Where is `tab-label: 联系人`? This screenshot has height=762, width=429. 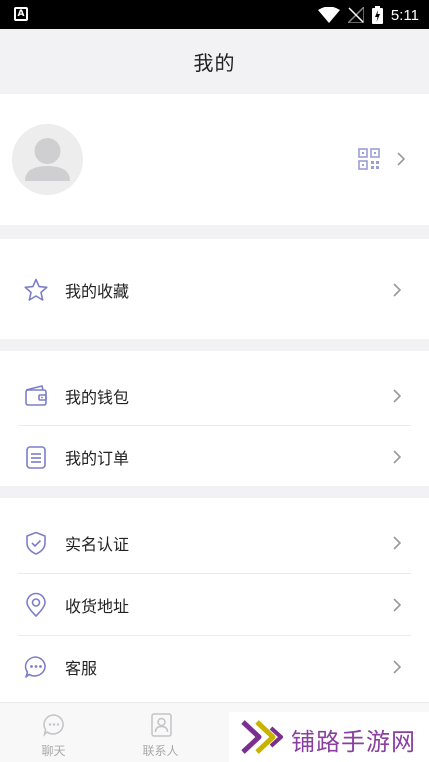 tab-label: 联系人 is located at coordinates (160, 751).